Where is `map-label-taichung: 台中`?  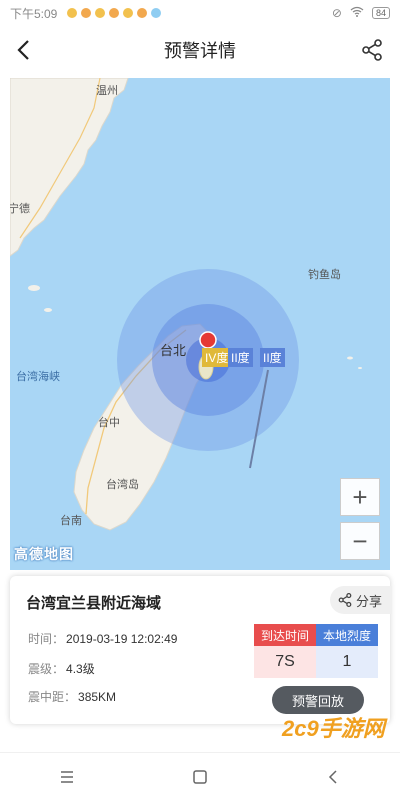 map-label-taichung: 台中 is located at coordinates (109, 423).